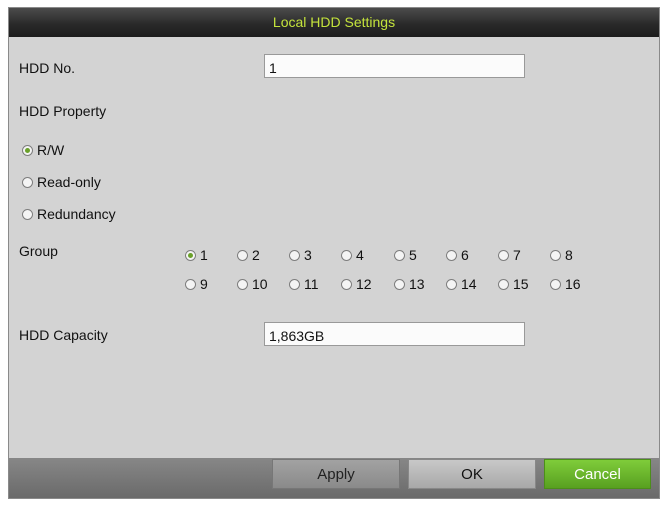 Image resolution: width=666 pixels, height=506 pixels. What do you see at coordinates (76, 214) in the screenshot?
I see `radio-redundancy-label: Redundancy` at bounding box center [76, 214].